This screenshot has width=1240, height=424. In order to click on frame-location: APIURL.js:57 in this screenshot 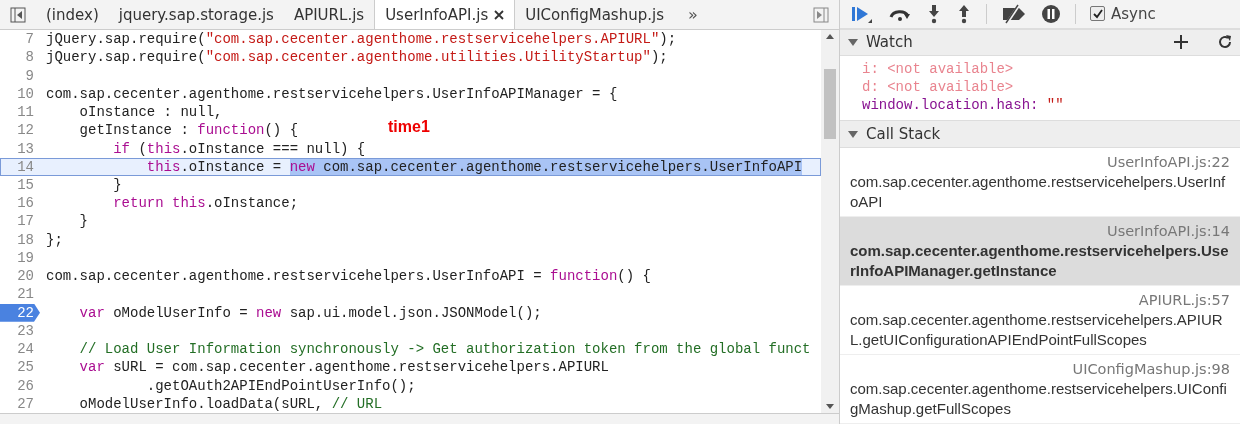, I will do `click(1184, 300)`.